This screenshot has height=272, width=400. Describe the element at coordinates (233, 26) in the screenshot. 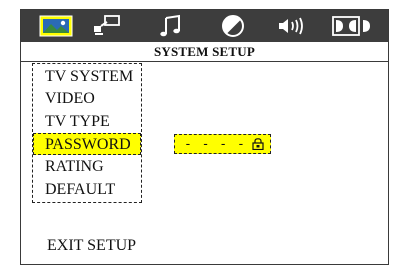

I see `video-adjust-icon` at that location.